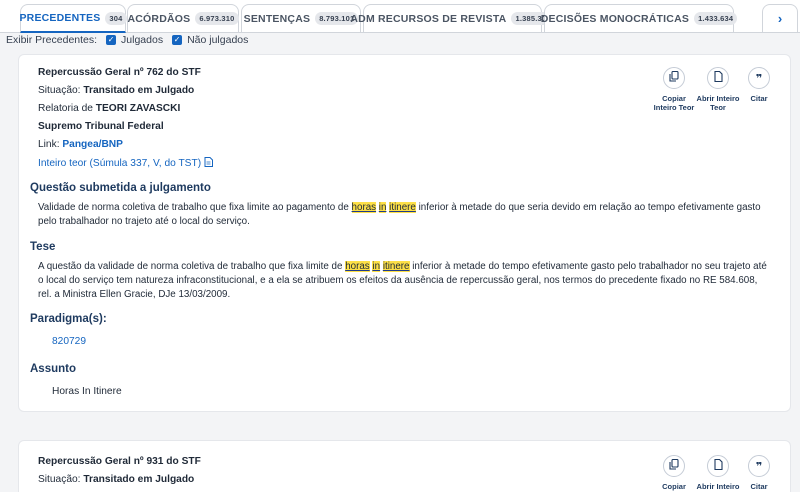 This screenshot has height=492, width=800. Describe the element at coordinates (109, 108) in the screenshot. I see `relatoria-line: Relatoria de TEORI ZAVASCKI` at that location.